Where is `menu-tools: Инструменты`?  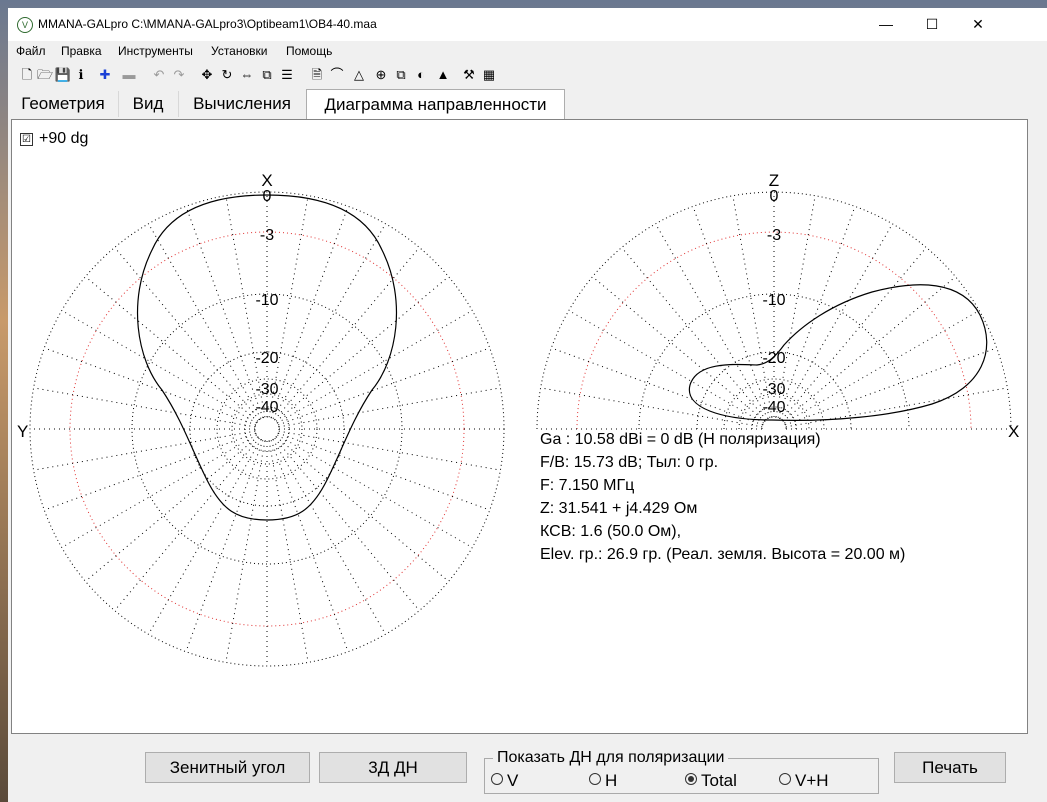 menu-tools: Инструменты is located at coordinates (155, 51).